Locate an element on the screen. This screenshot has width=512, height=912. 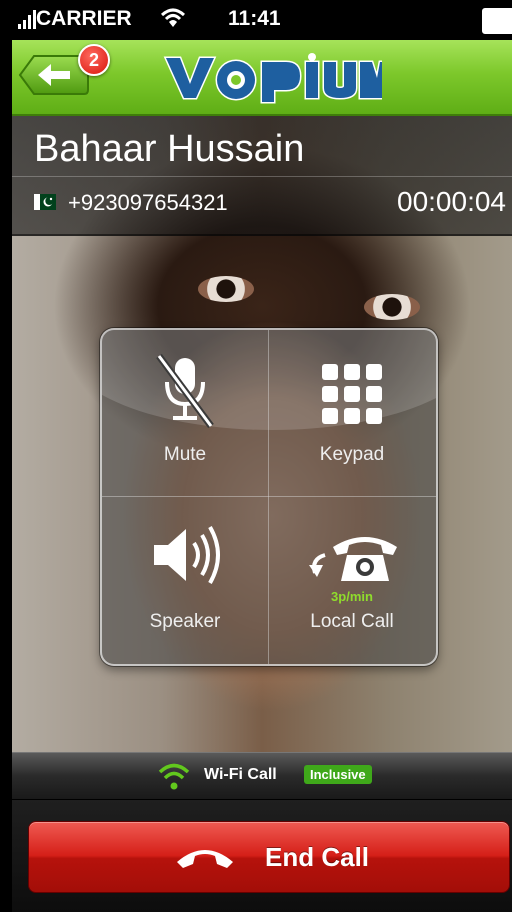
speaker-label: Speaker is located at coordinates (185, 621).